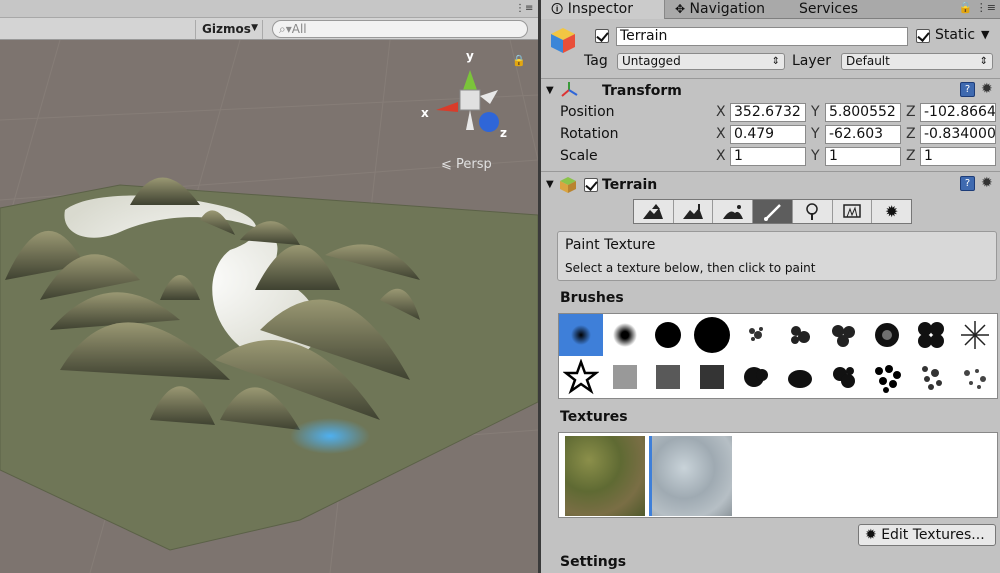 Image resolution: width=1000 pixels, height=573 pixels. I want to click on place-trees-tool, so click(813, 211).